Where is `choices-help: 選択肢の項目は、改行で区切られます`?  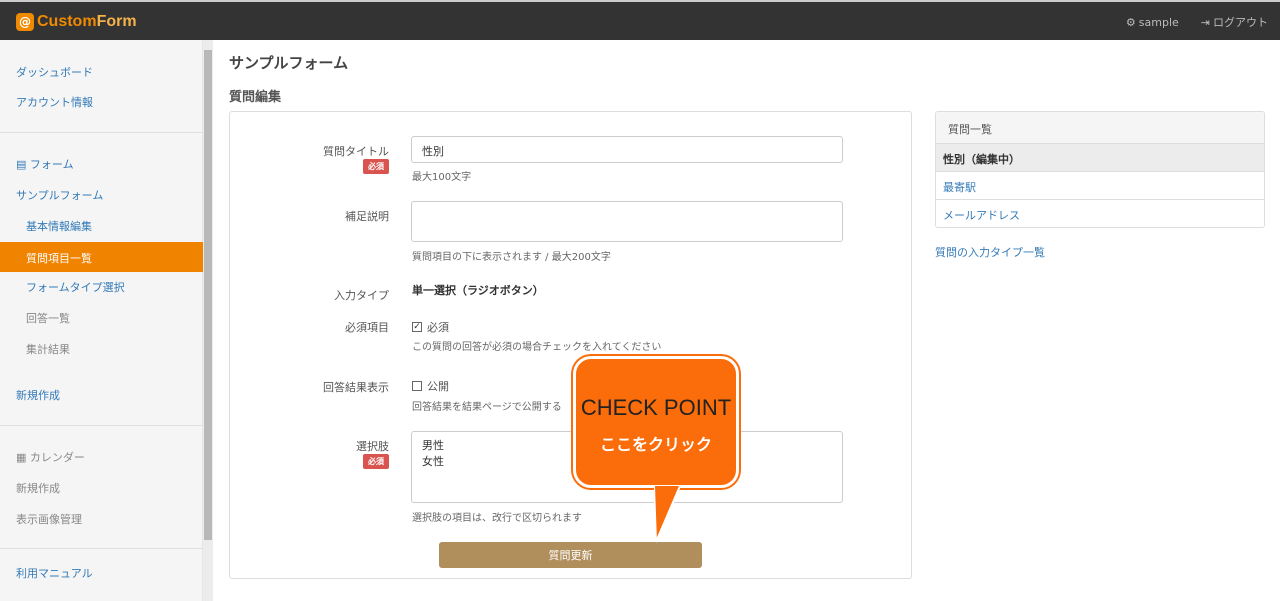
choices-help: 選択肢の項目は、改行で区切られます is located at coordinates (497, 518).